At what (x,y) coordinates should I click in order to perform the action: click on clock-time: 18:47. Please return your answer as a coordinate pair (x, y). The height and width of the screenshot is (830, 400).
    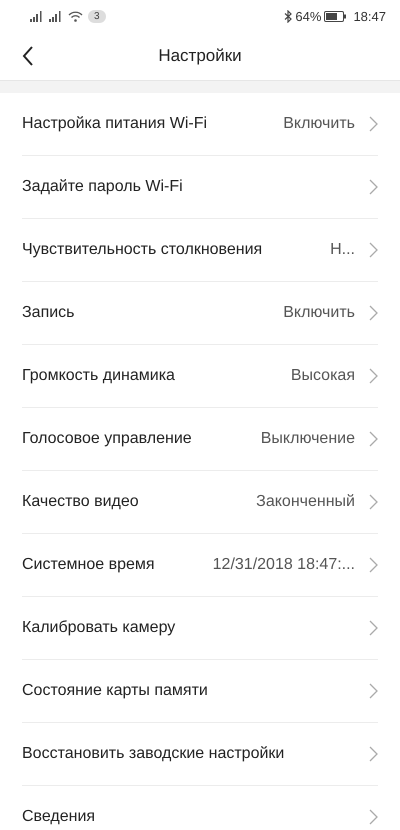
    Looking at the image, I should click on (369, 16).